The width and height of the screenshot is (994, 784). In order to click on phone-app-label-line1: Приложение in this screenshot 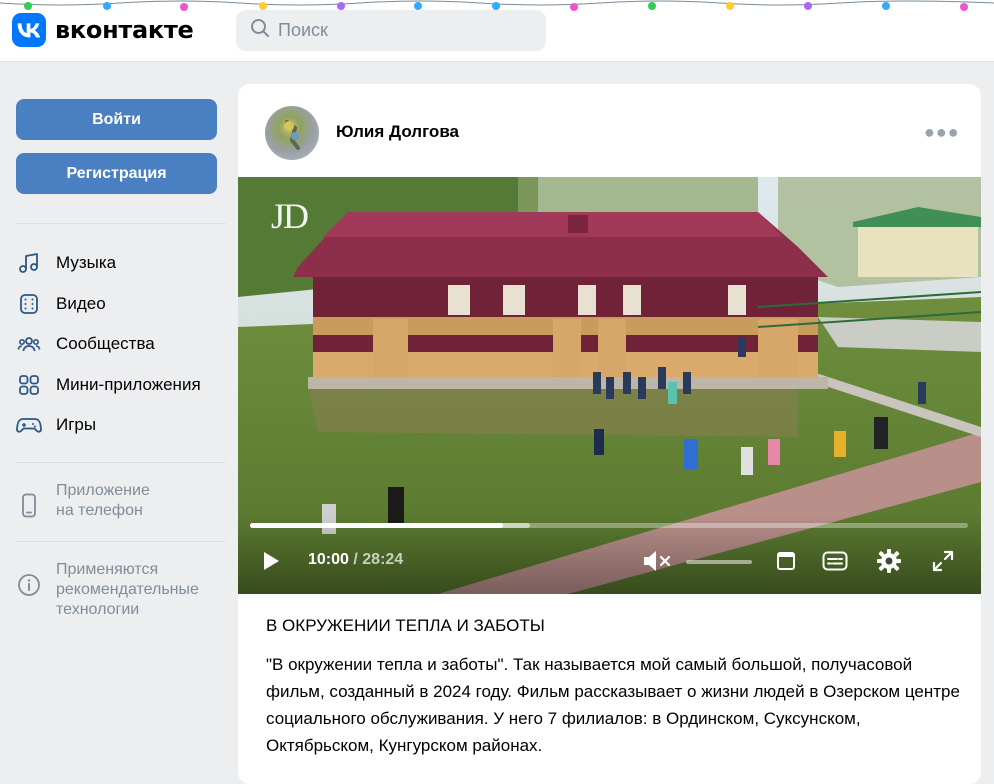, I will do `click(103, 490)`.